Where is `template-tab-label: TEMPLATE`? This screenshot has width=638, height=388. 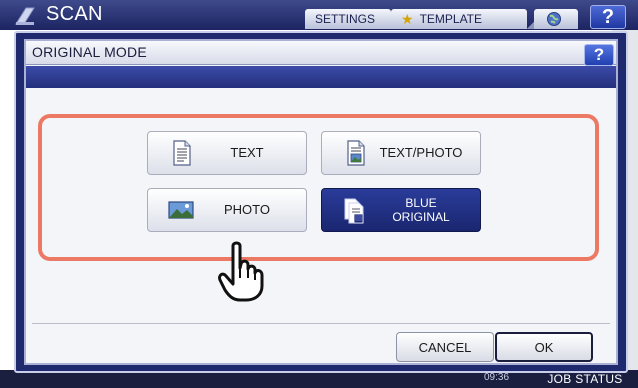
template-tab-label: TEMPLATE is located at coordinates (451, 19).